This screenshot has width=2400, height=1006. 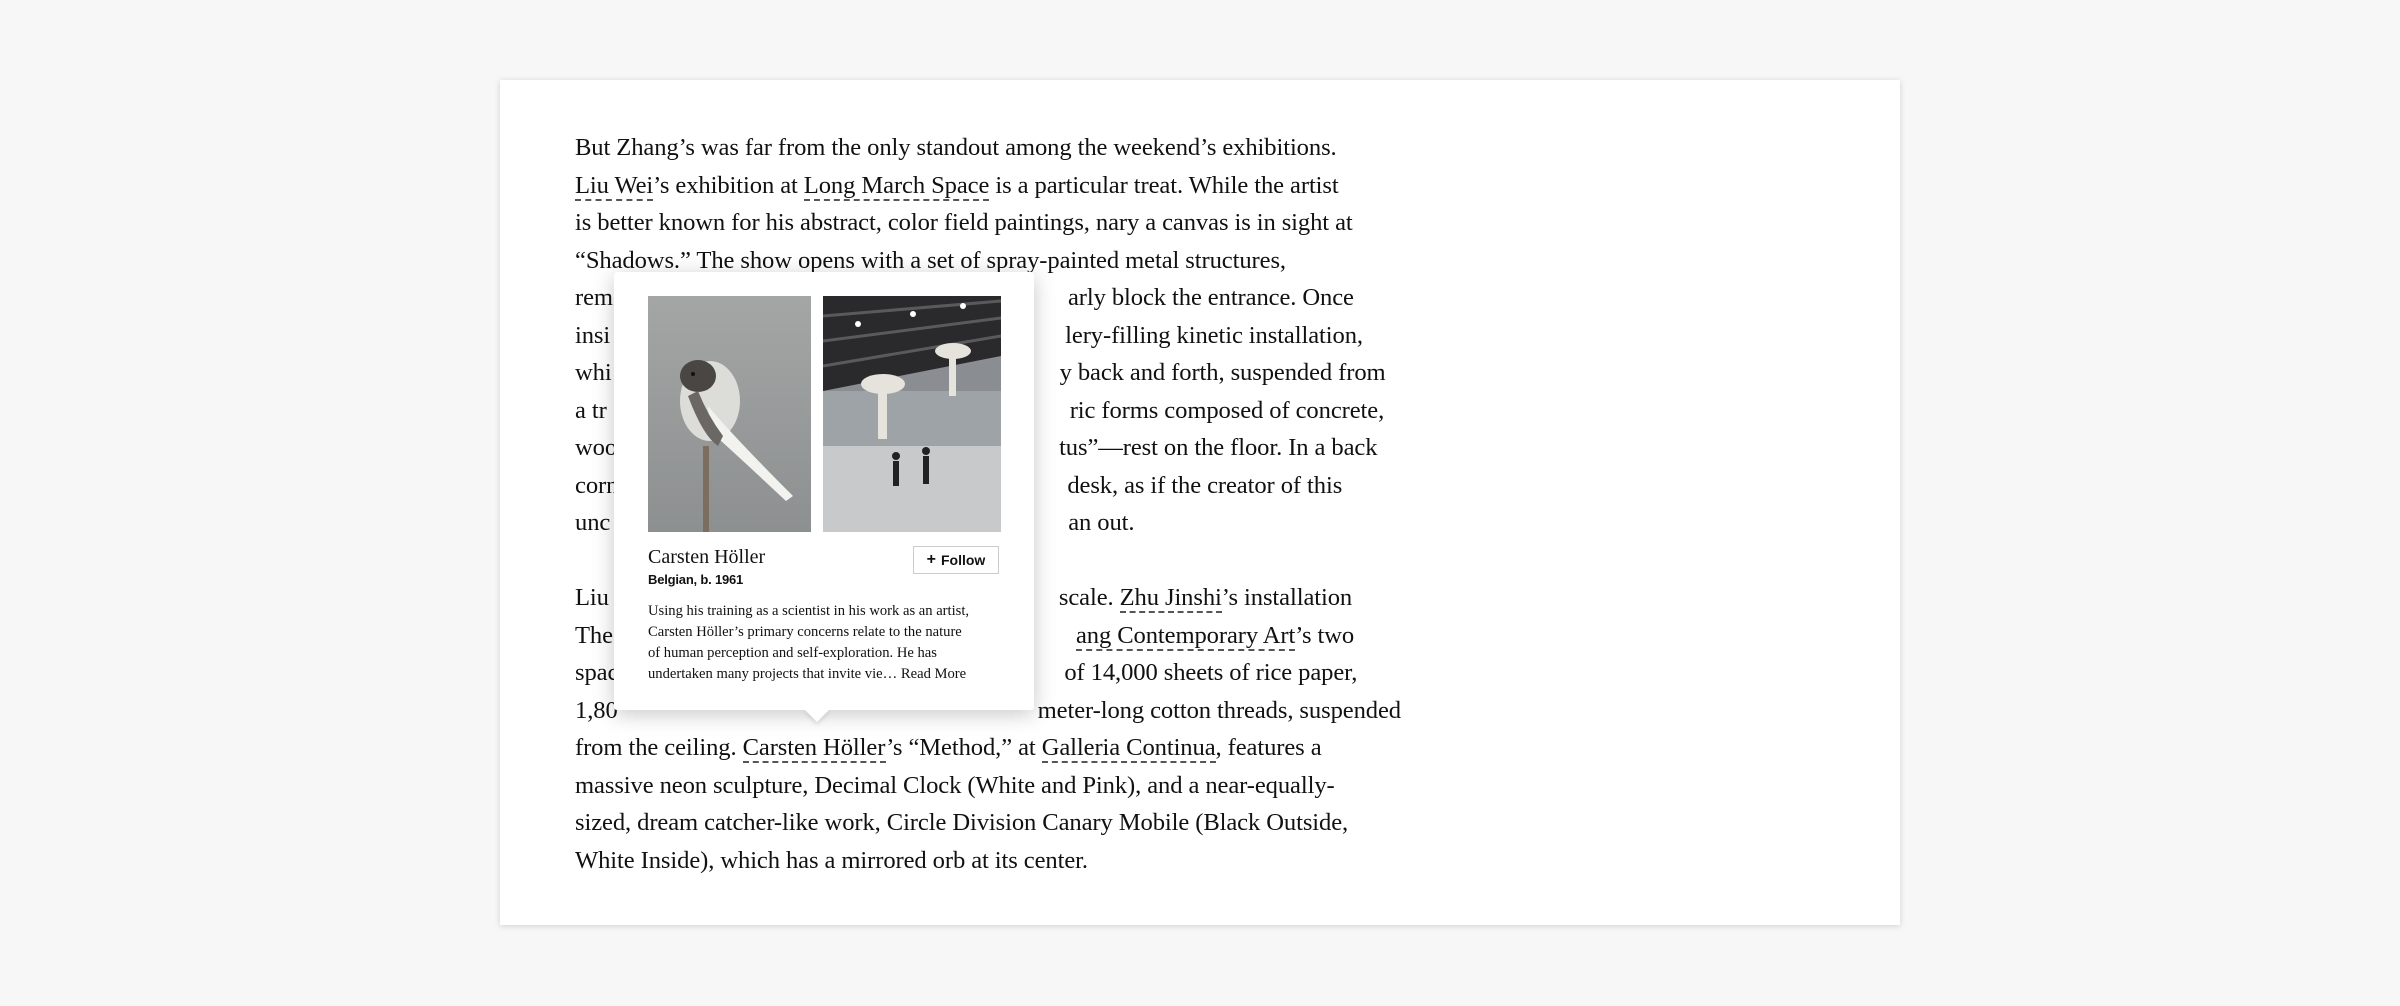 I want to click on follow-button: + Follow, so click(x=956, y=560).